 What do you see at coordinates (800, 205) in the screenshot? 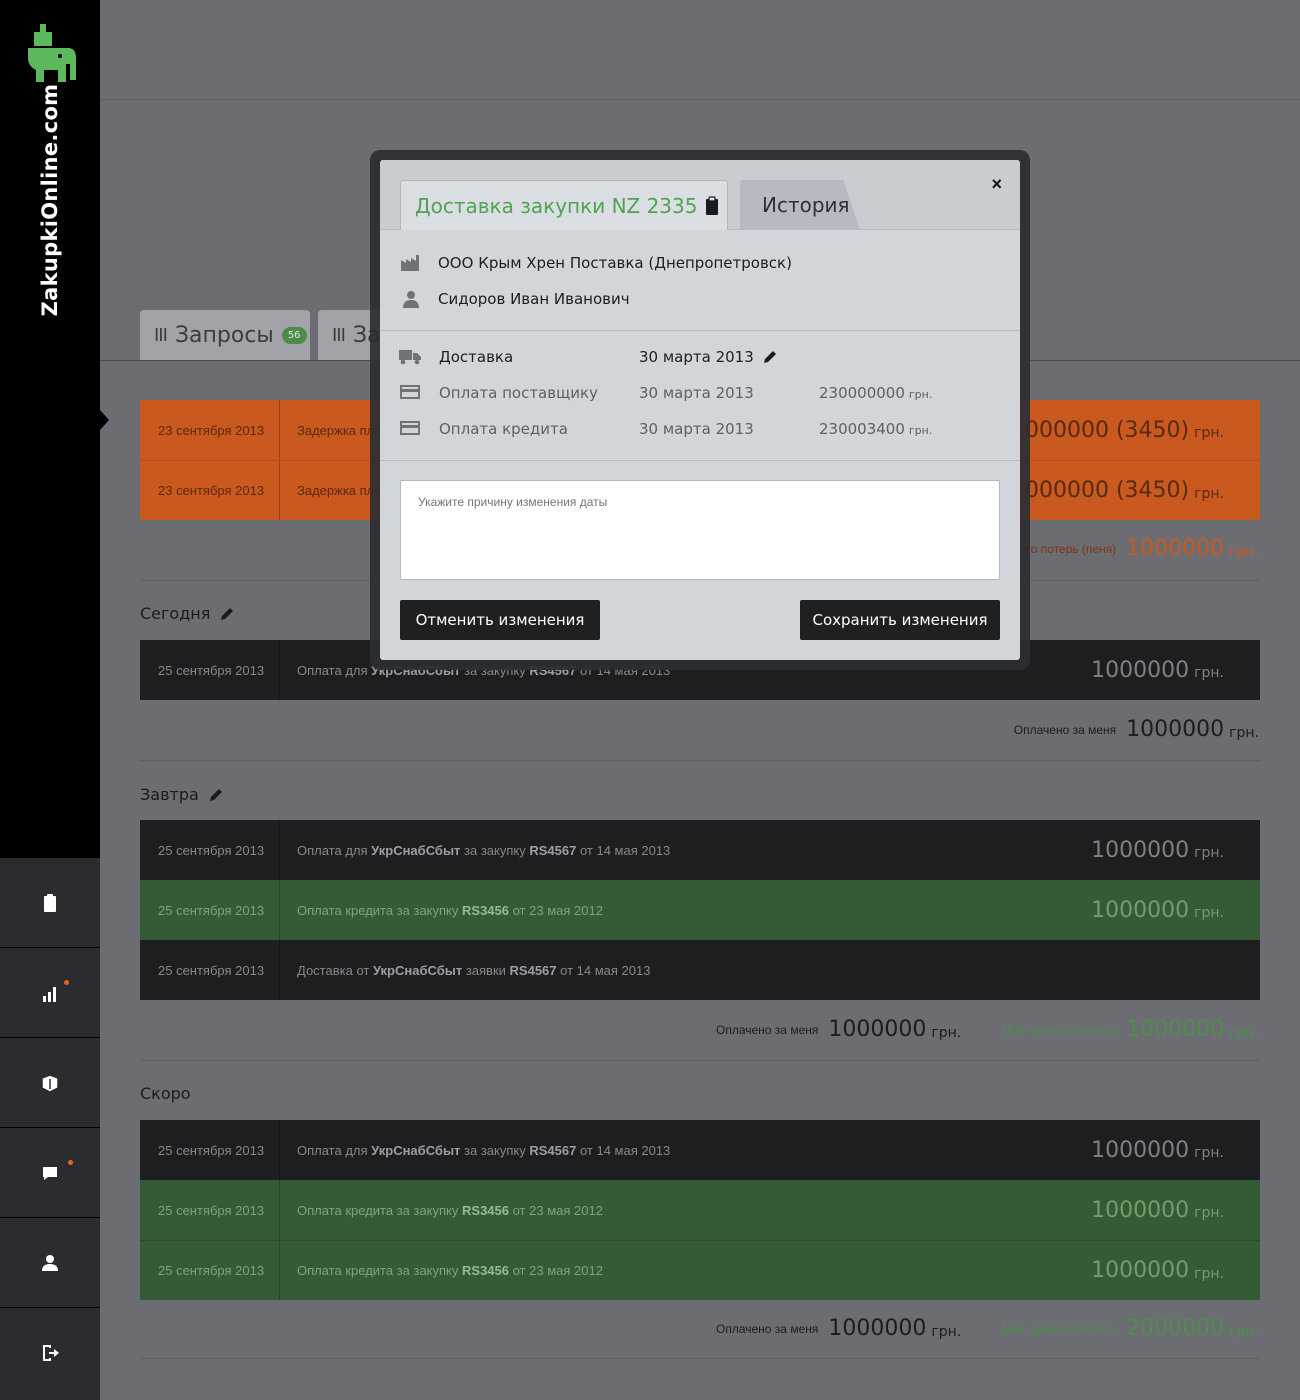
I see `tab-history: История` at bounding box center [800, 205].